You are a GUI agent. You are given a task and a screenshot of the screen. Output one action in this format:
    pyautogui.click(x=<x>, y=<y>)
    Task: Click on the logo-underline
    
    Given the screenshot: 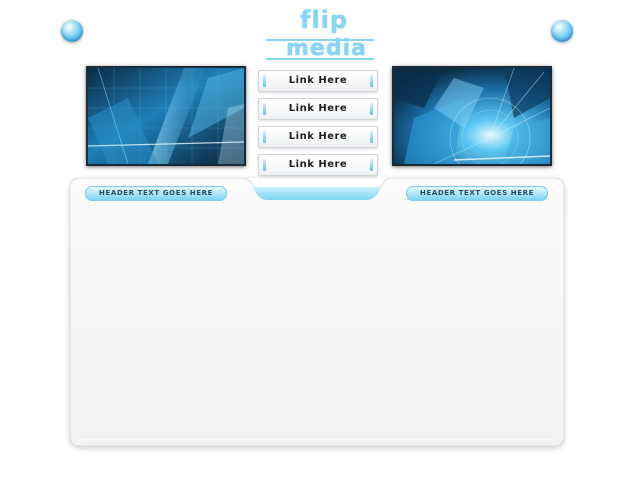 What is the action you would take?
    pyautogui.click(x=320, y=59)
    